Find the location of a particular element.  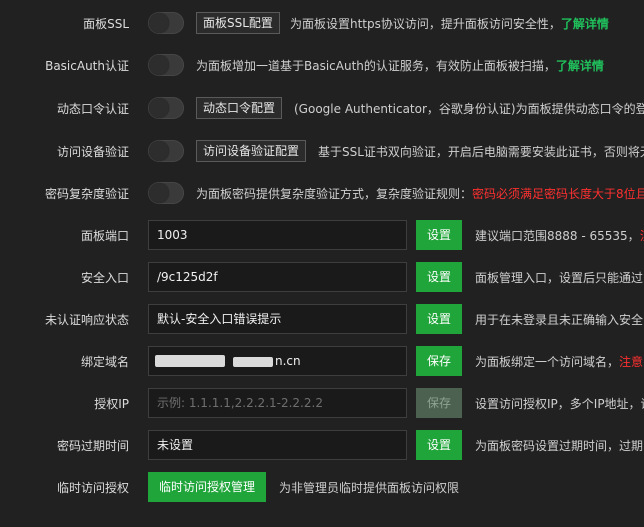

setting-row-bind-domain: 绑定域名 n.cn 保存 为面板绑定一个访问域名，注意 is located at coordinates (322, 361).